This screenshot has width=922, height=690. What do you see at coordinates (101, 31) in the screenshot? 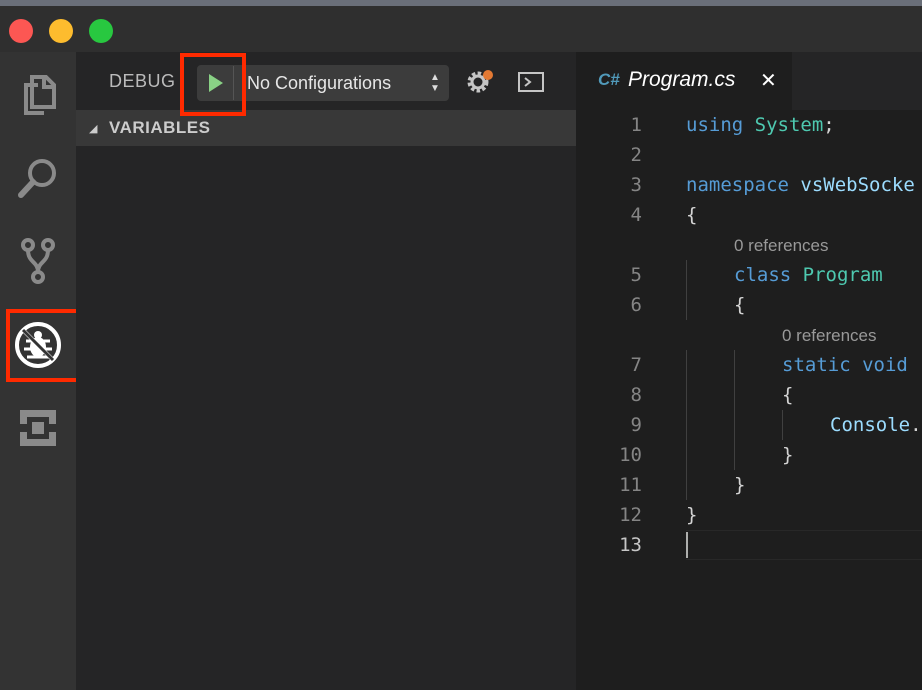
I see `window-maximize-button` at bounding box center [101, 31].